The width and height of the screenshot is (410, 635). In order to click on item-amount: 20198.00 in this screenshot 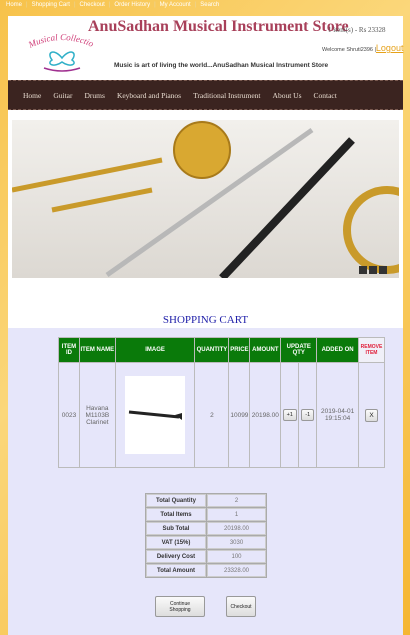, I will do `click(265, 415)`.